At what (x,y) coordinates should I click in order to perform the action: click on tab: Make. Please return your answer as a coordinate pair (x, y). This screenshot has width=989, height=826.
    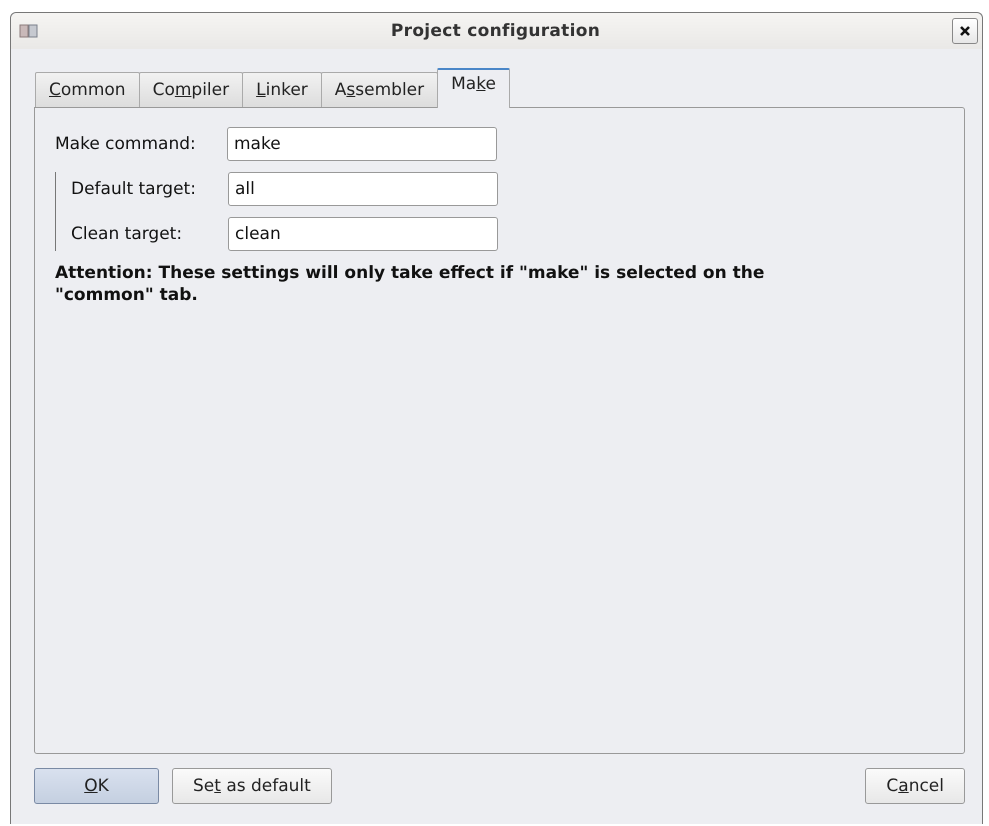
    Looking at the image, I should click on (473, 88).